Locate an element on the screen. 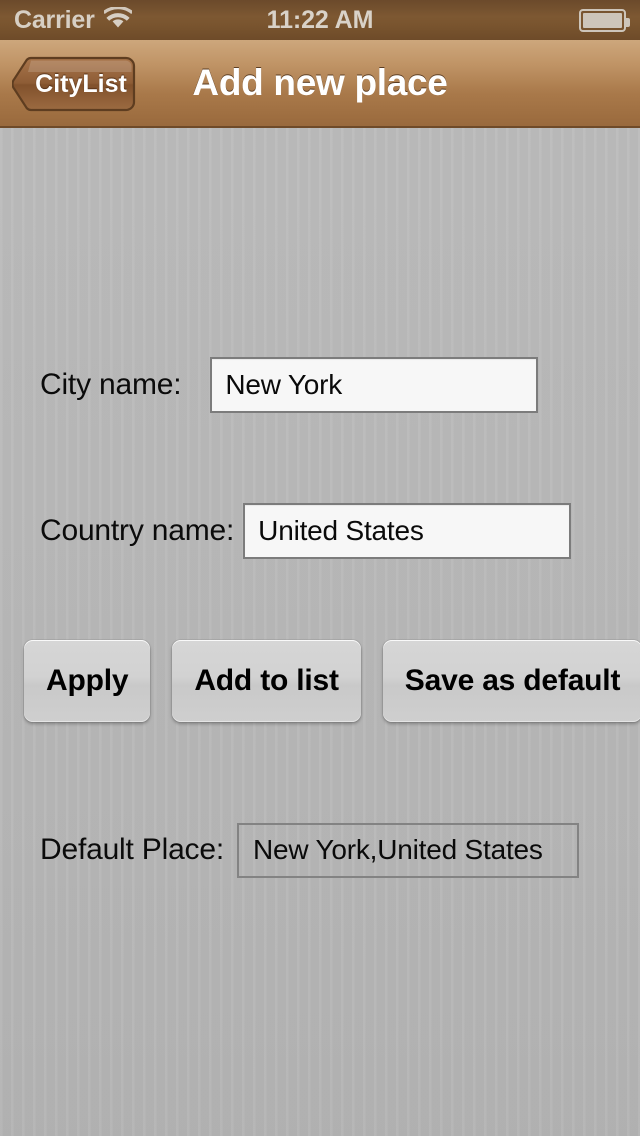  city-name-row: City name: New York is located at coordinates (289, 385).